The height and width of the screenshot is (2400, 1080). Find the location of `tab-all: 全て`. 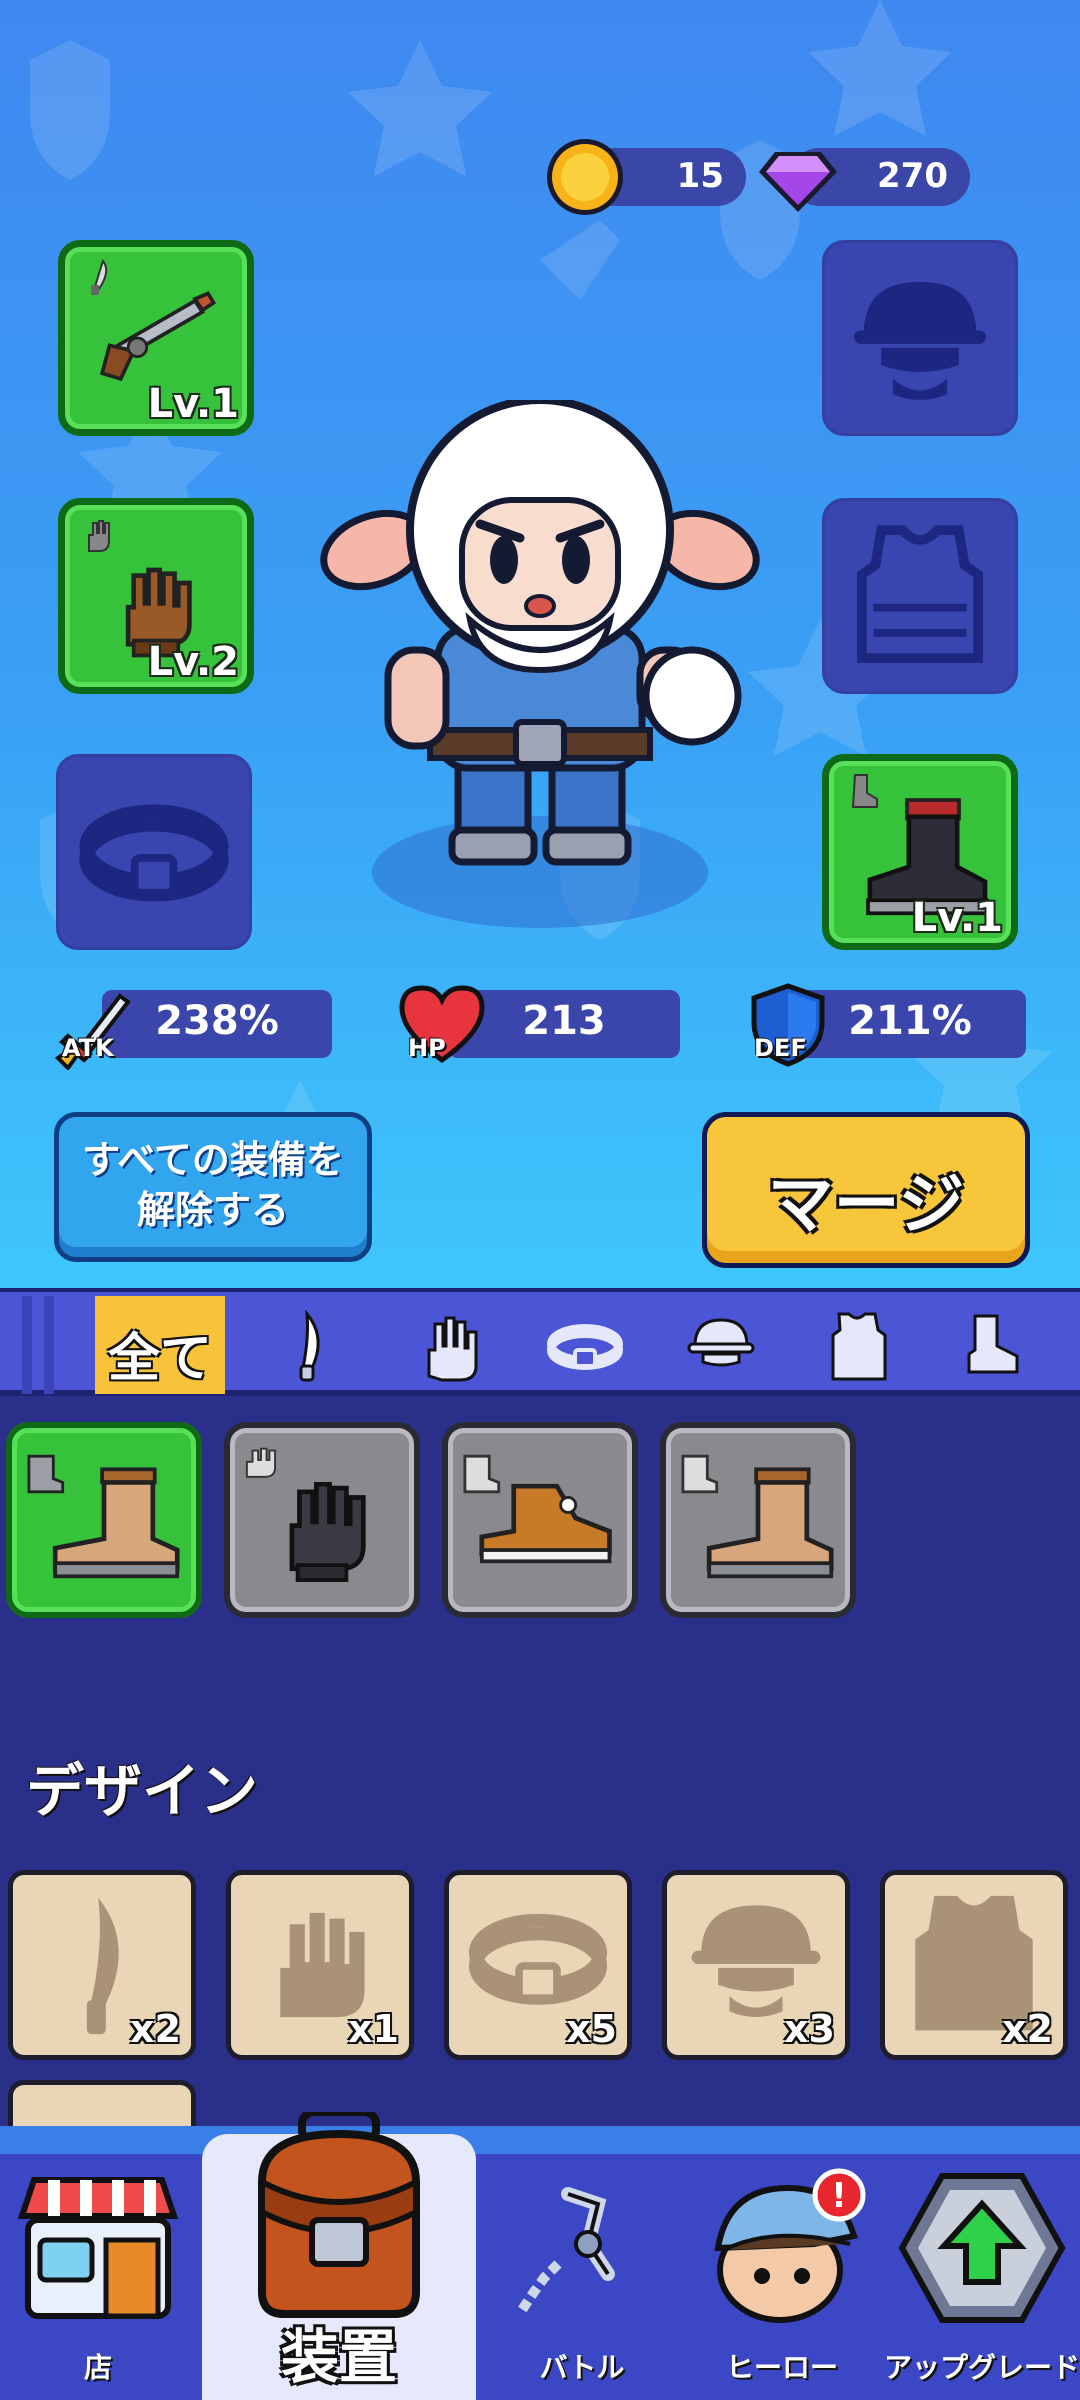

tab-all: 全て is located at coordinates (160, 1345).